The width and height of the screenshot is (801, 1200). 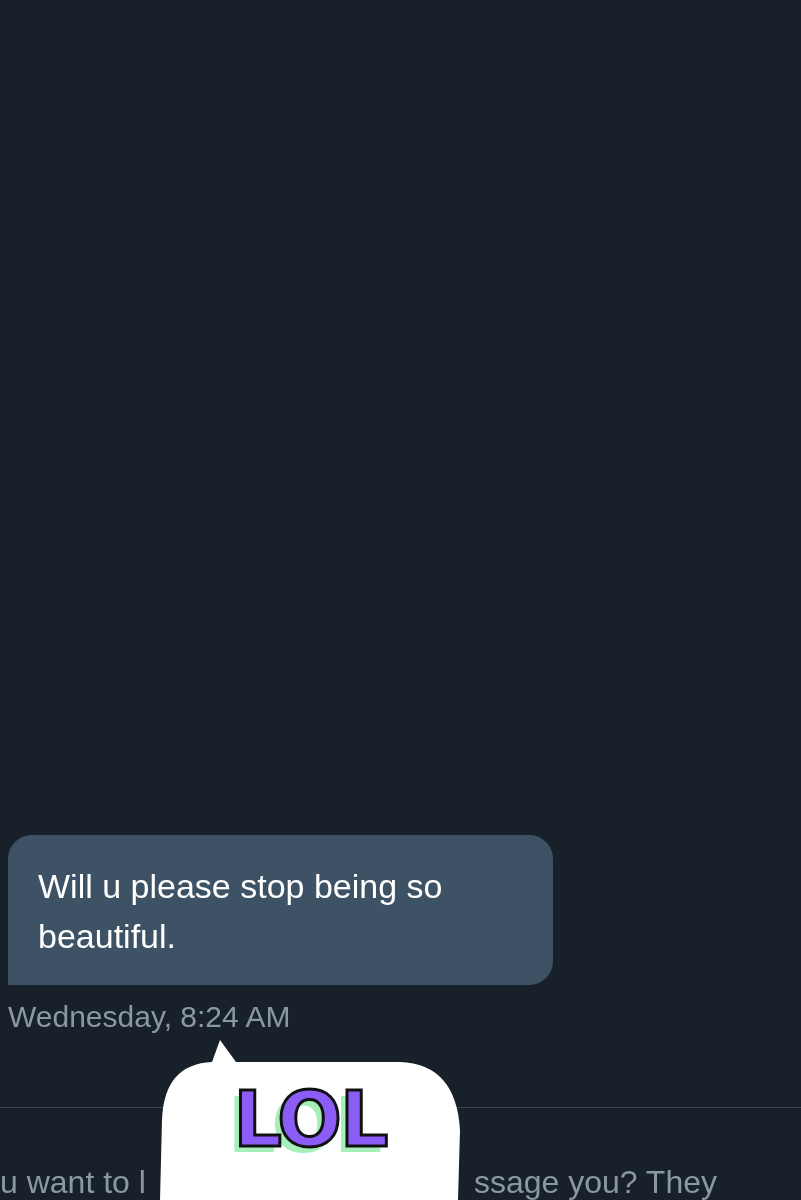 I want to click on timestamp: Wednesday, 8:24 AM, so click(x=150, y=1017).